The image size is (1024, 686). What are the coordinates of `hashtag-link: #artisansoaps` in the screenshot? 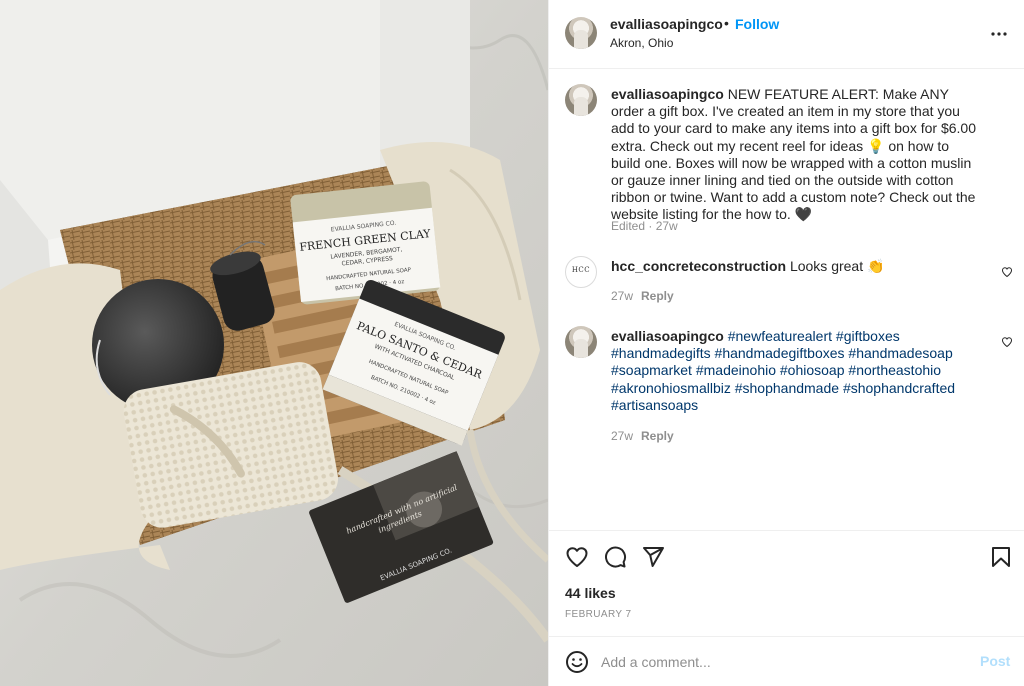 It's located at (654, 405).